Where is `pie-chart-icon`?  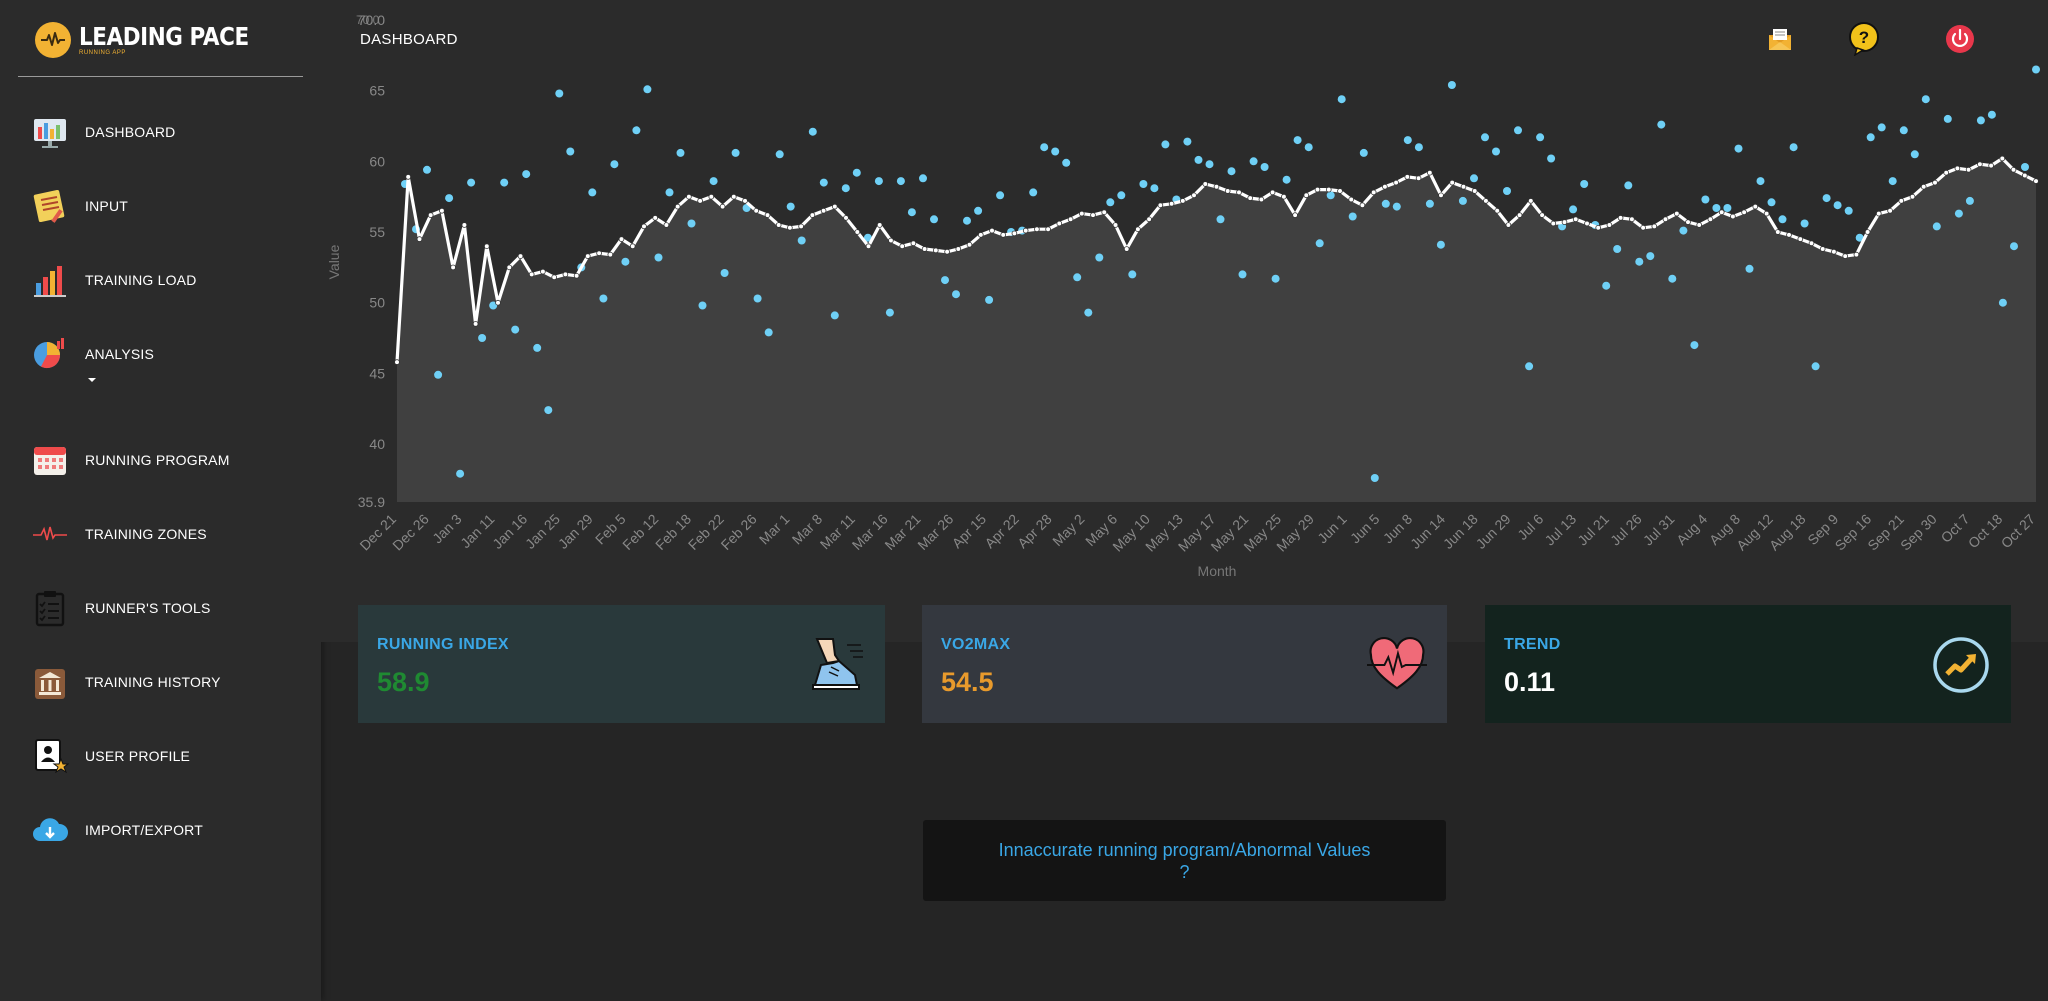
pie-chart-icon is located at coordinates (50, 354).